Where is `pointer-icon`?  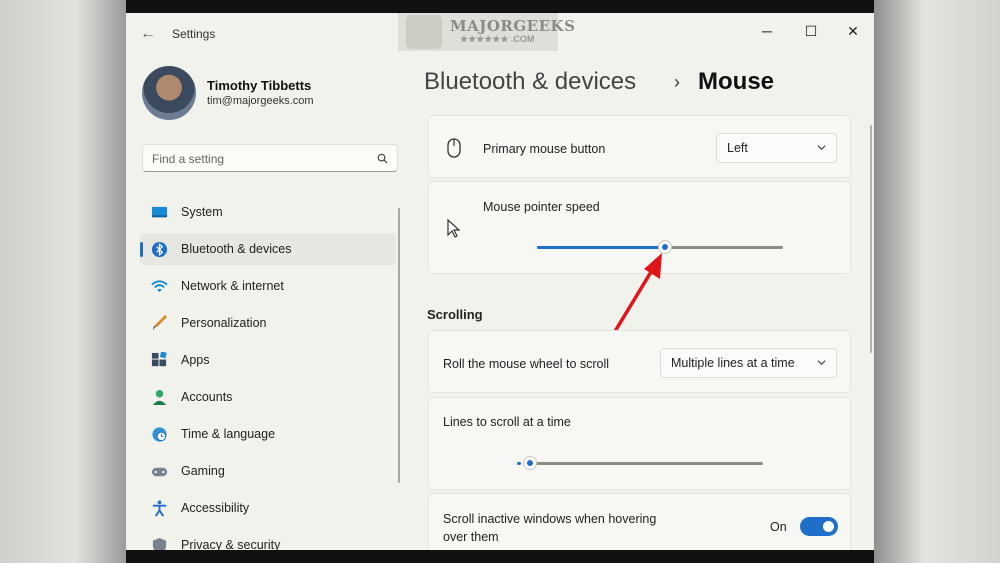
pointer-icon is located at coordinates (454, 228).